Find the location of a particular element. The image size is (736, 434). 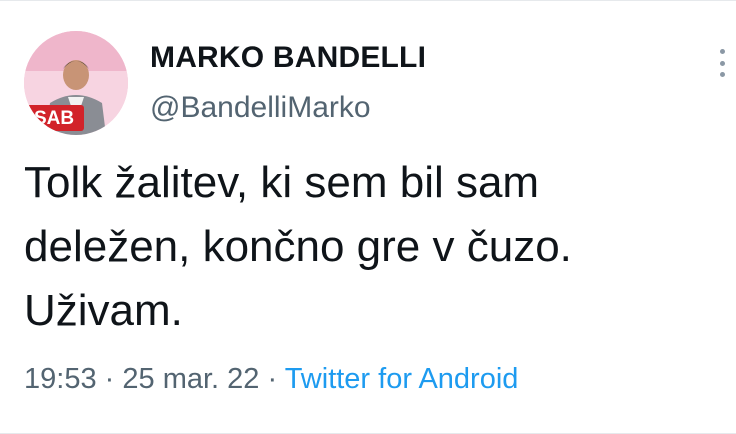

avatar-badge-text: SAB is located at coordinates (54, 118).